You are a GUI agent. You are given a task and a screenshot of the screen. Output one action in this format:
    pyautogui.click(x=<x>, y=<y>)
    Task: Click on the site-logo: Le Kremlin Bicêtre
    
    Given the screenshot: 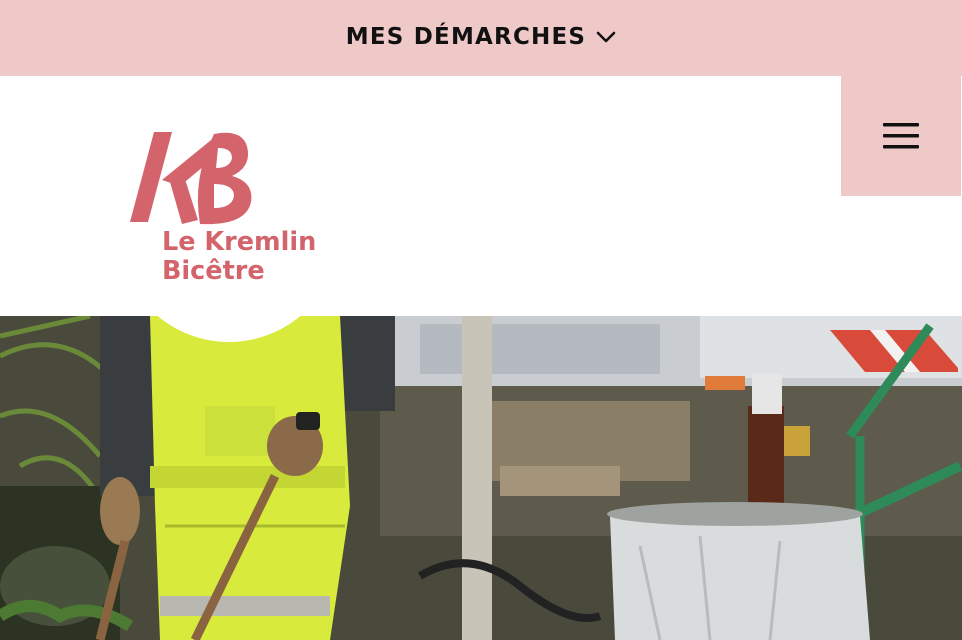 What is the action you would take?
    pyautogui.click(x=233, y=213)
    